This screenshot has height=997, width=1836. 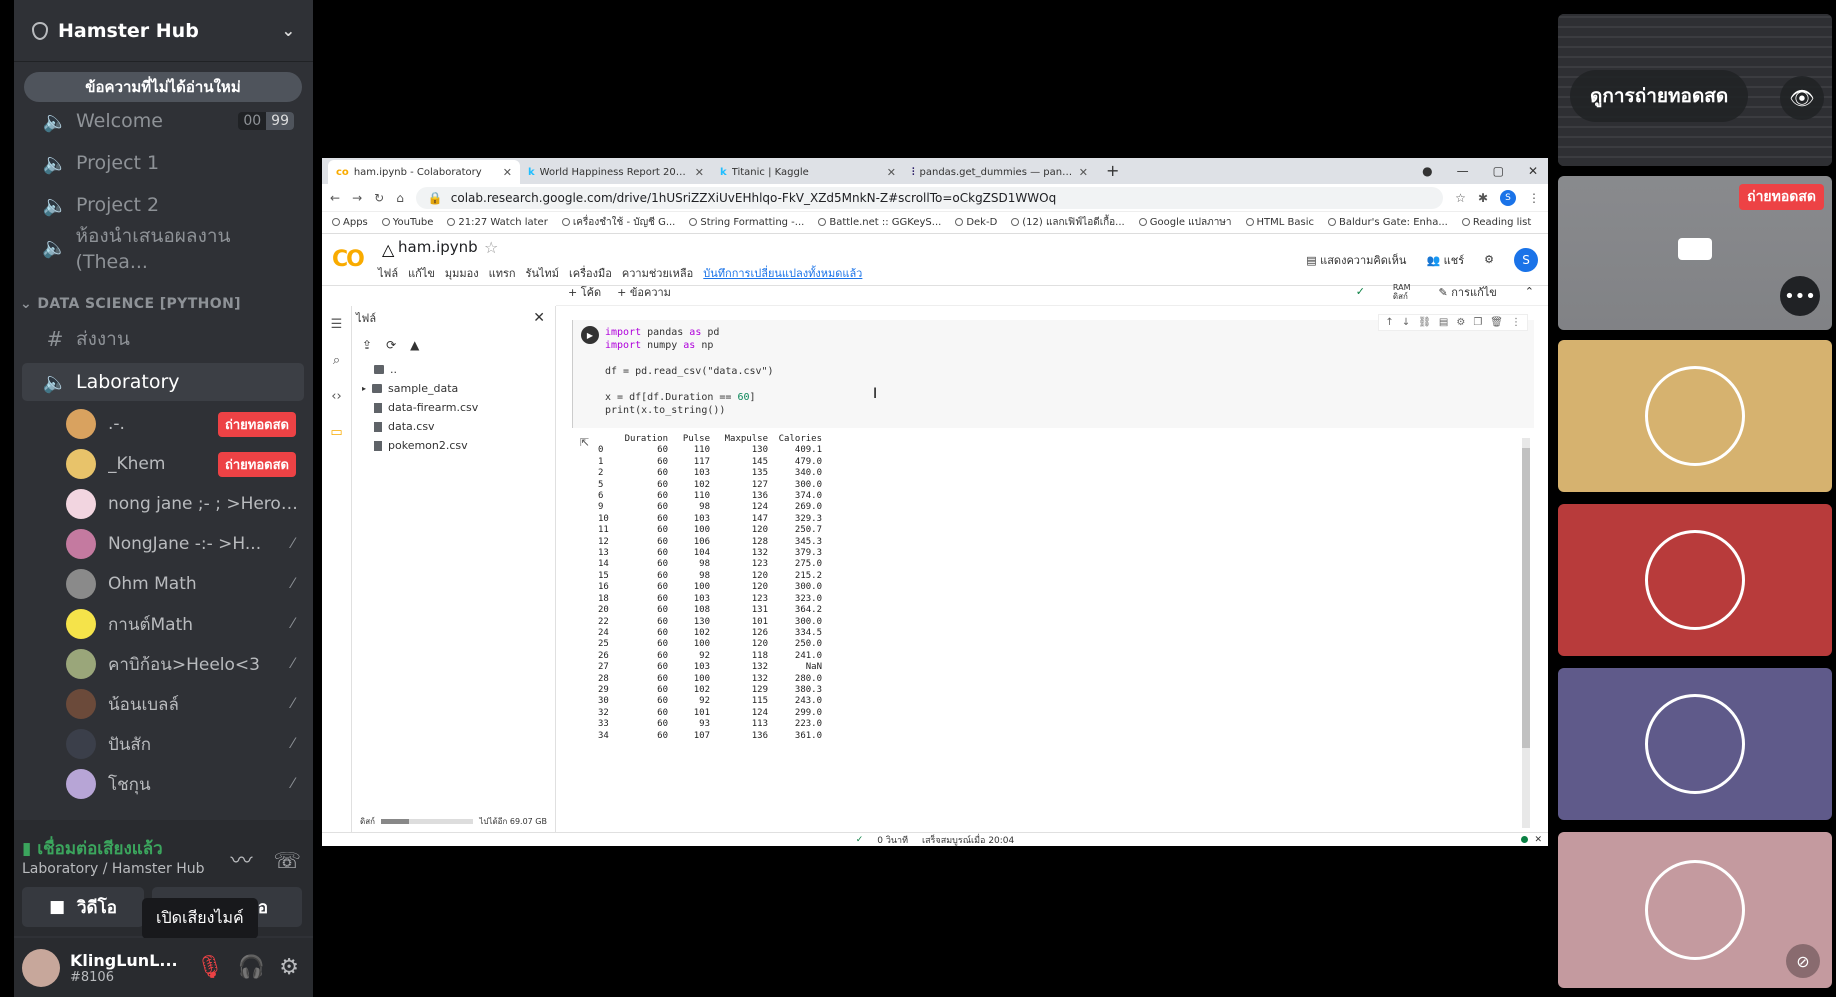 I want to click on file-item: data-firearm.csv, so click(x=453, y=407).